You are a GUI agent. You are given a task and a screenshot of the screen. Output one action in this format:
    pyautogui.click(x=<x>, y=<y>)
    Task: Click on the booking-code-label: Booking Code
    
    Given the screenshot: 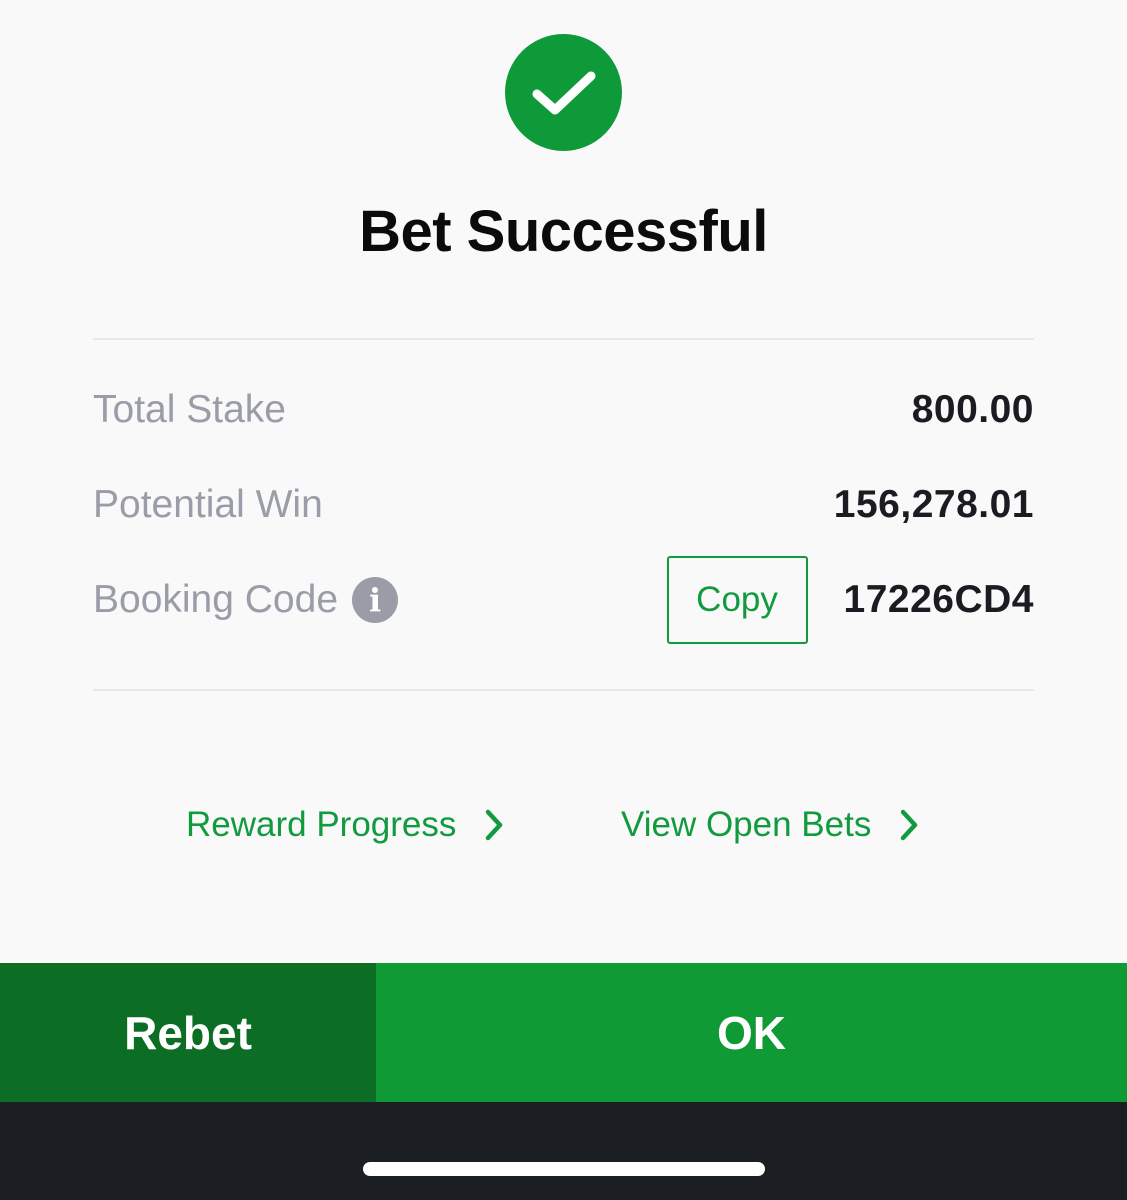 What is the action you would take?
    pyautogui.click(x=216, y=599)
    